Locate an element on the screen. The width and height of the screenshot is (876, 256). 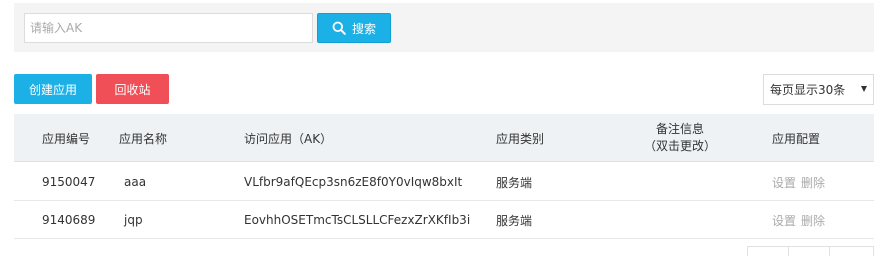
search-icon is located at coordinates (339, 28).